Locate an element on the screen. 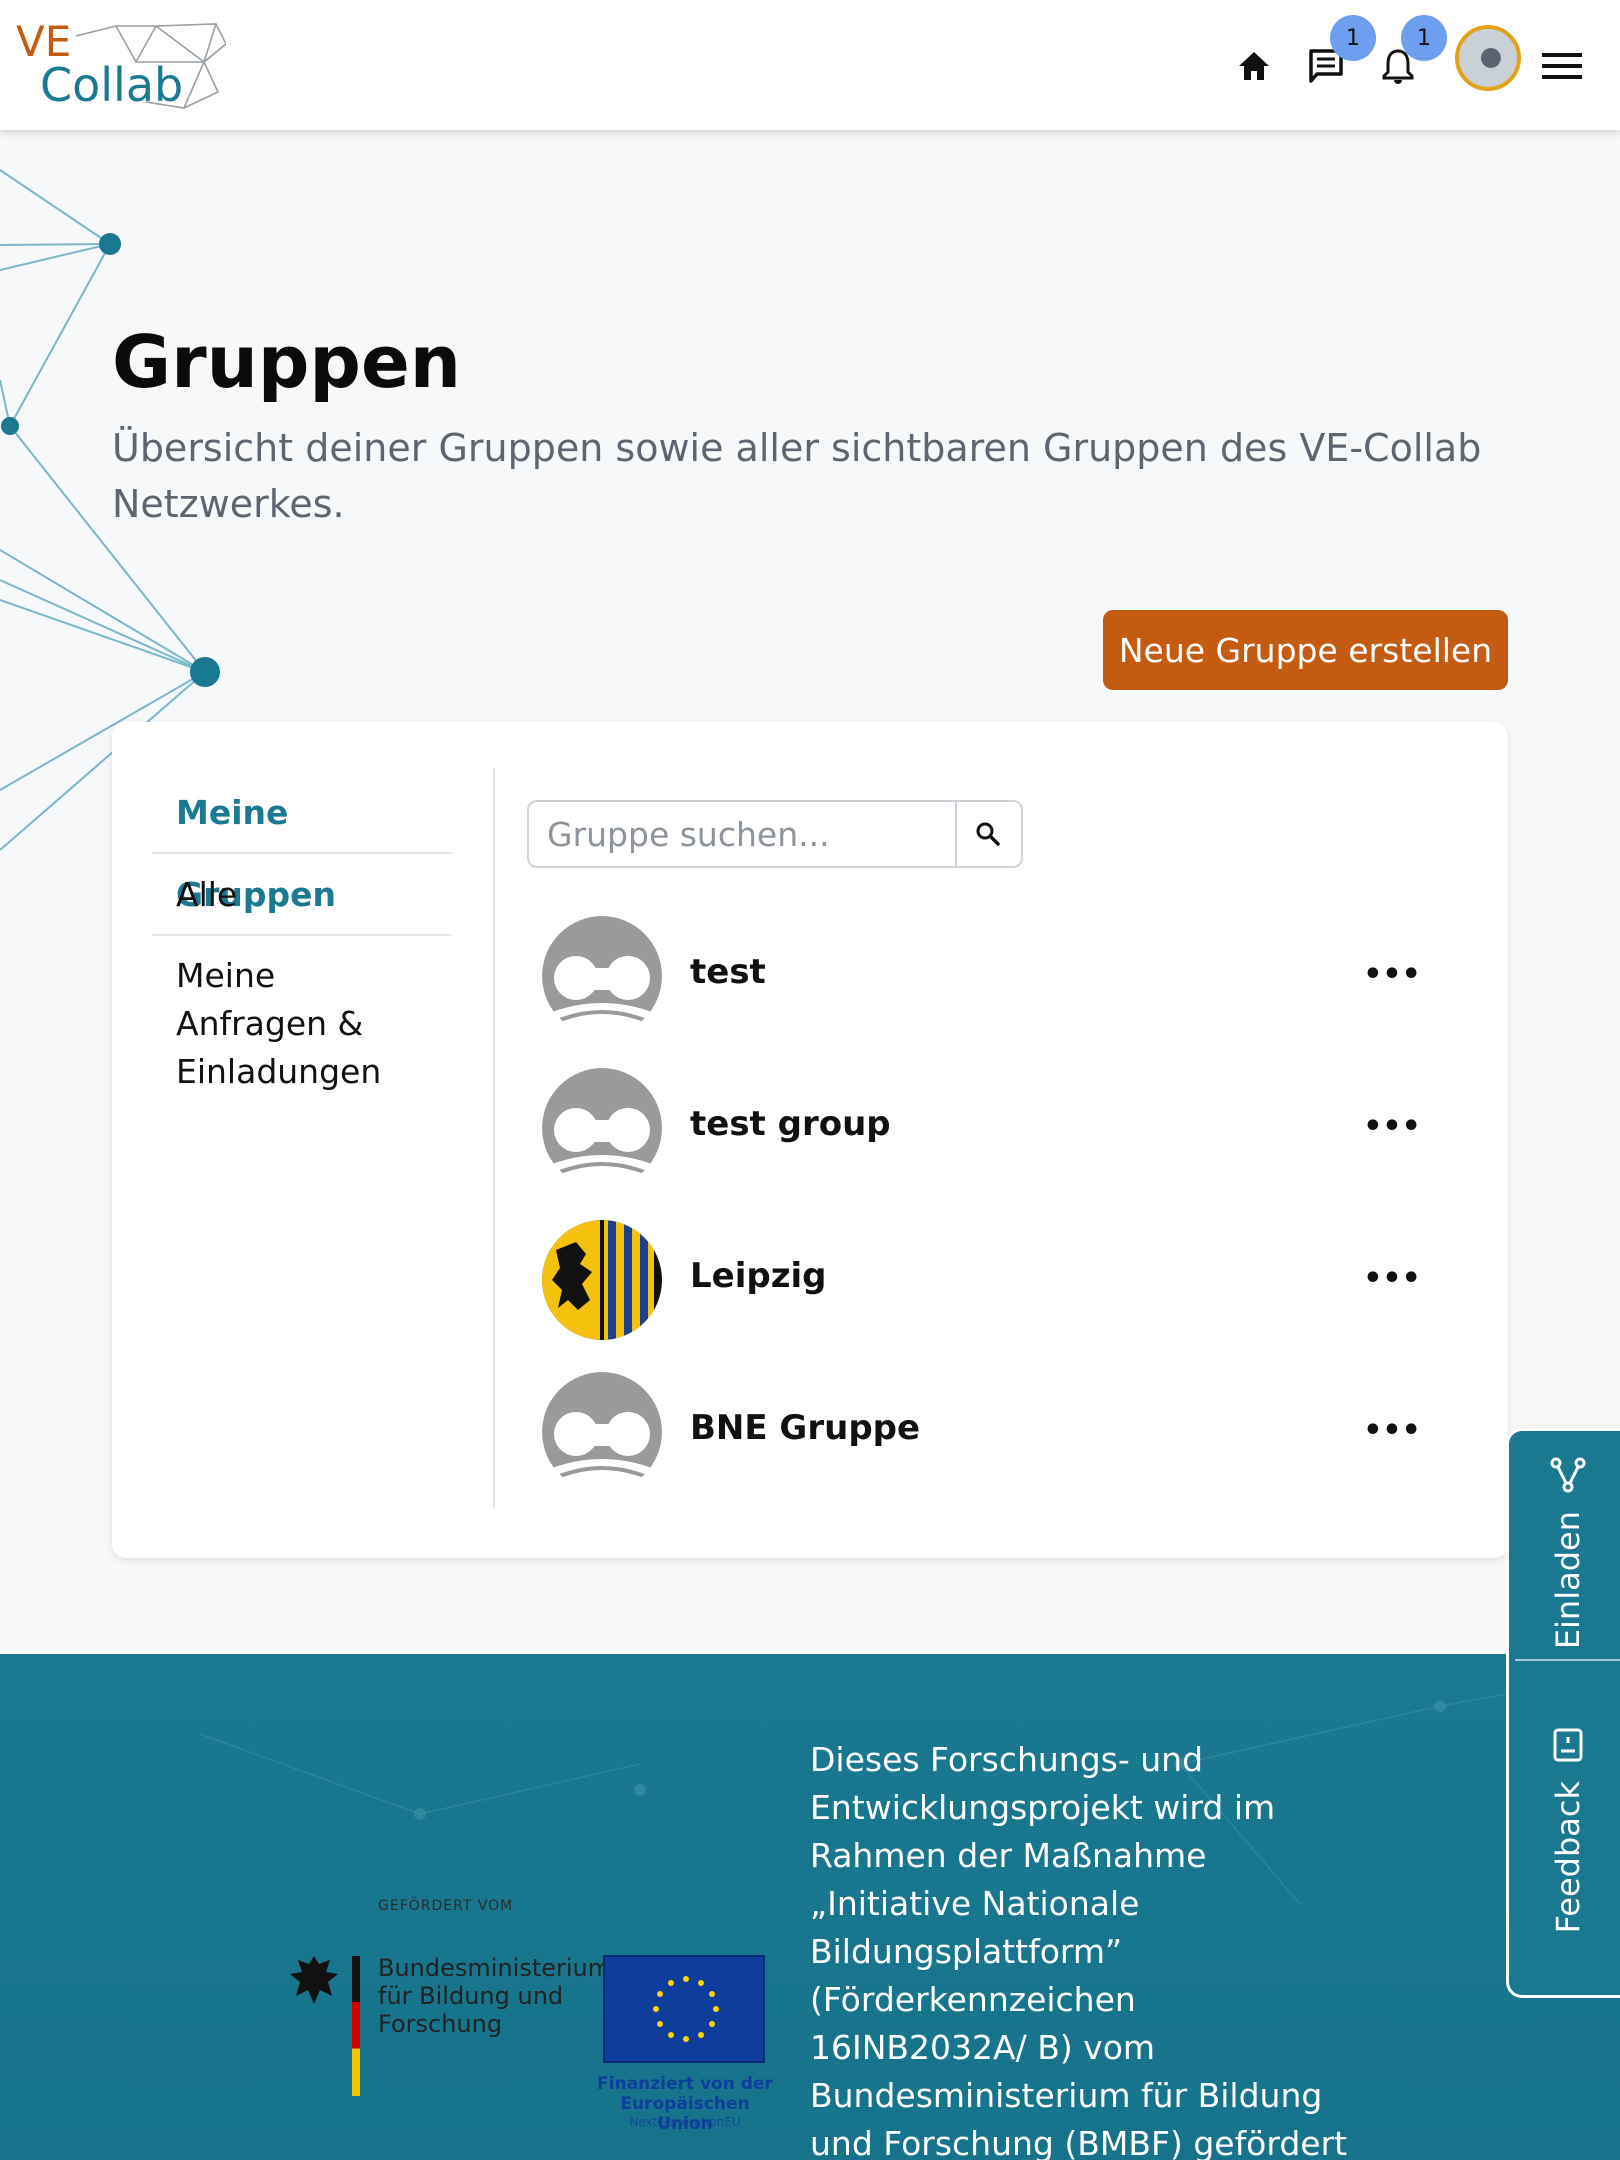 This screenshot has height=2160, width=1620. group-name: test group is located at coordinates (790, 1124).